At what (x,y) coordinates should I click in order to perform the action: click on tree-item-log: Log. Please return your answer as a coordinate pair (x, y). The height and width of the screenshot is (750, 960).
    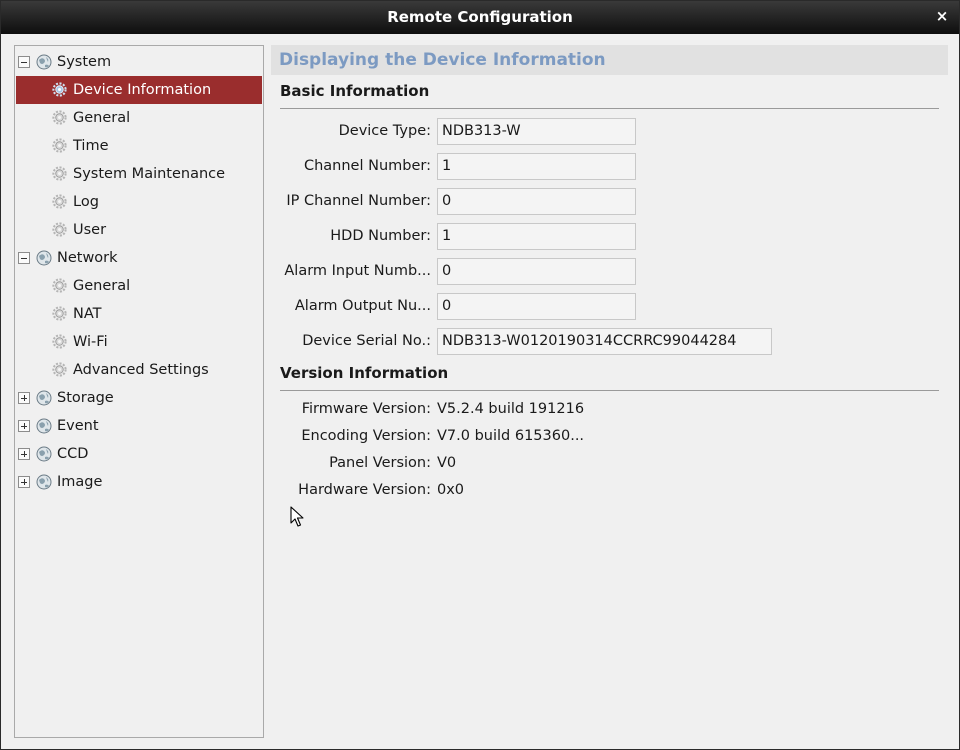
    Looking at the image, I should click on (139, 202).